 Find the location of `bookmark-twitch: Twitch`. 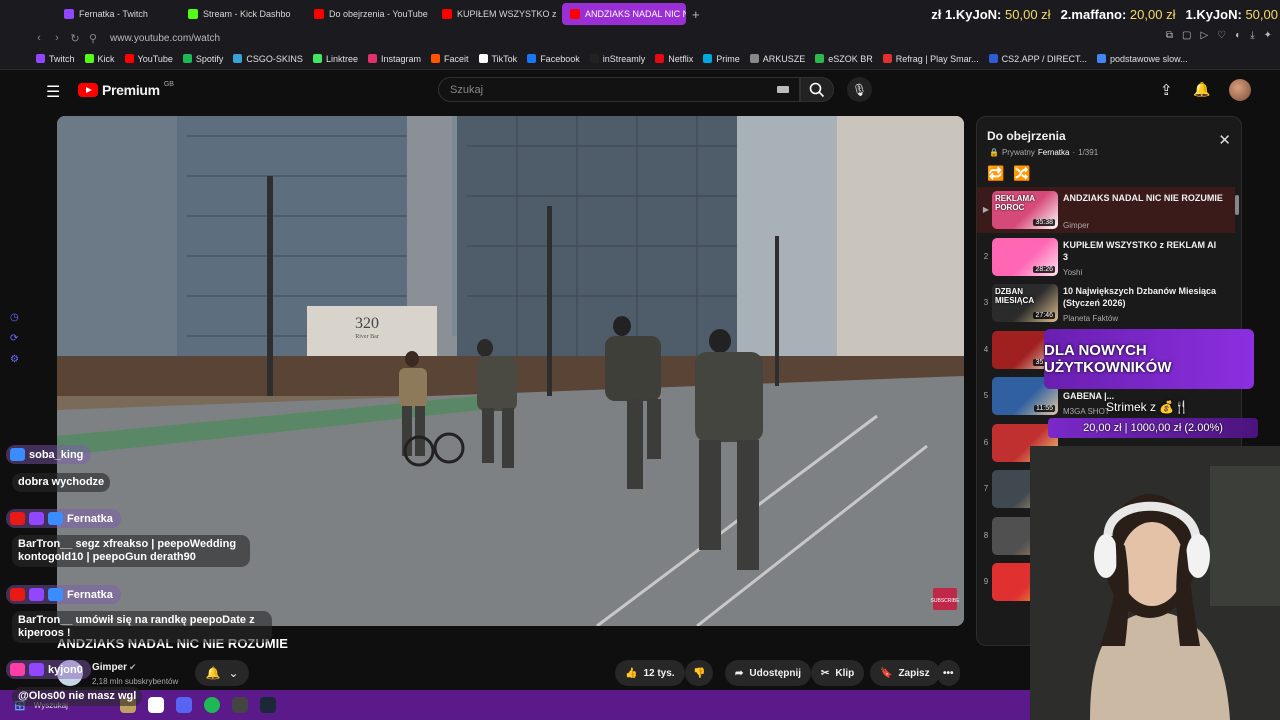

bookmark-twitch: Twitch is located at coordinates (55, 59).